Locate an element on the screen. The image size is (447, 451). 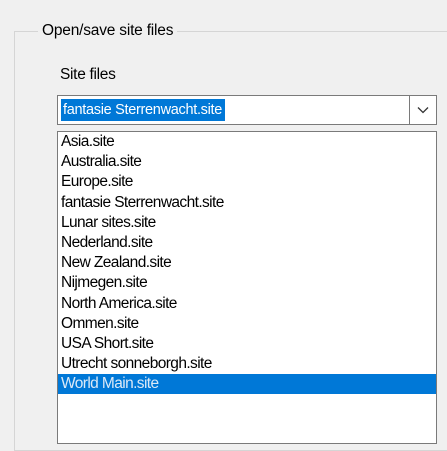
list-item: Nederland.site is located at coordinates (247, 243).